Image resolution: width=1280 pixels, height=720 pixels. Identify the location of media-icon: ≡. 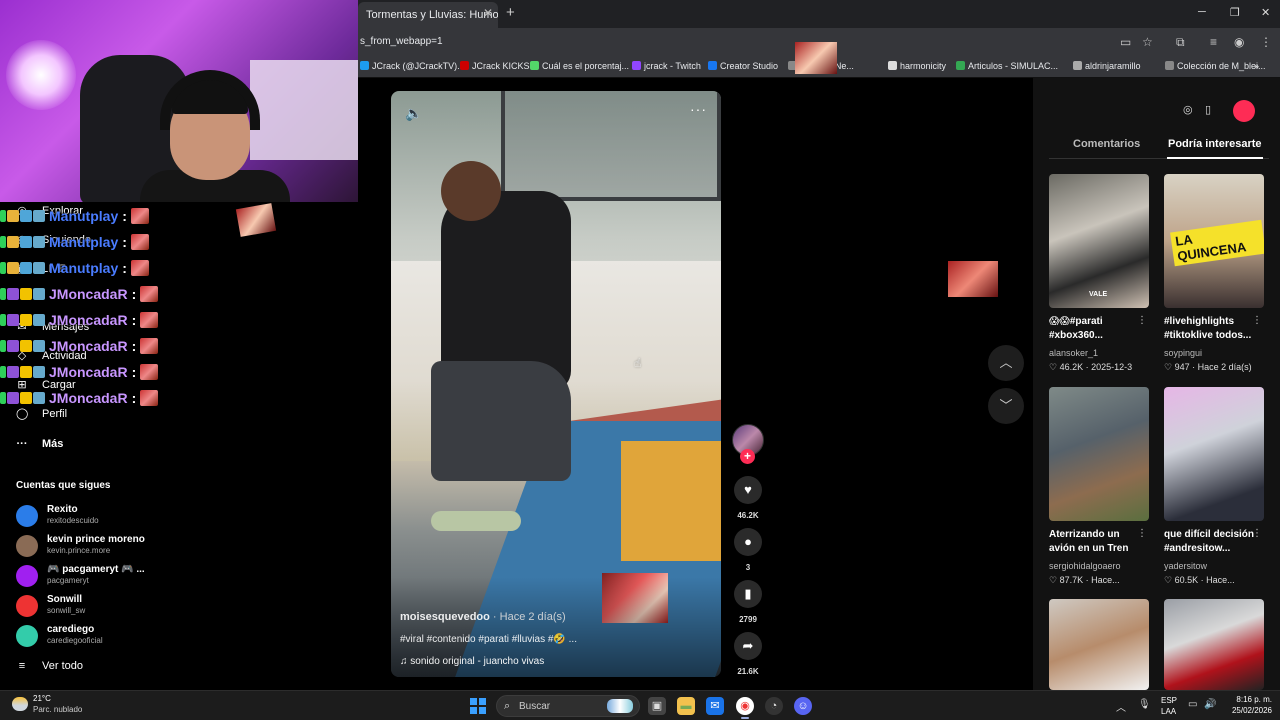
(1213, 42).